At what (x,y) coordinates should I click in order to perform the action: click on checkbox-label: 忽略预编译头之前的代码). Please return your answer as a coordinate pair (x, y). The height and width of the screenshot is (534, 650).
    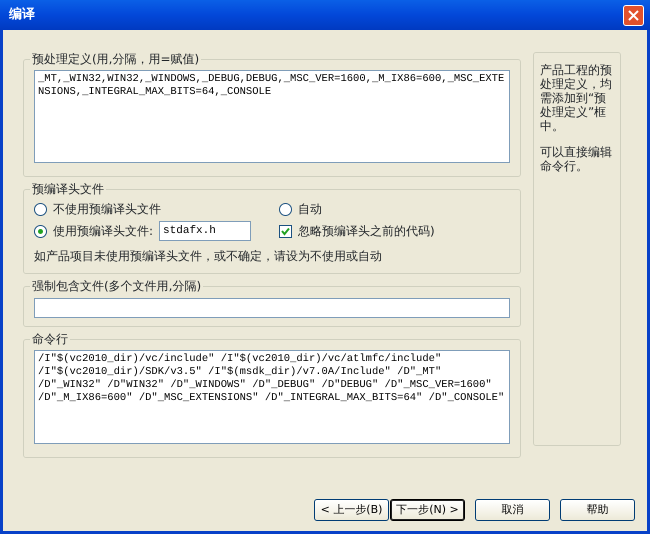
    Looking at the image, I should click on (366, 231).